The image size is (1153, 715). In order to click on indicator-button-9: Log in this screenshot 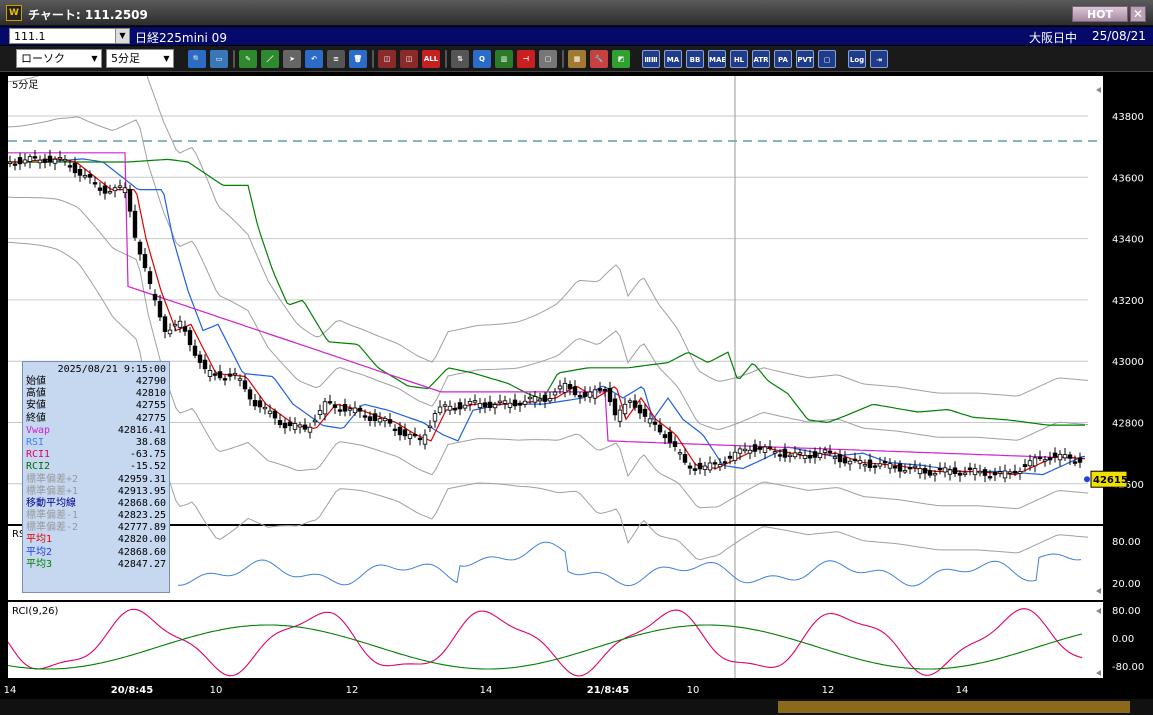, I will do `click(857, 59)`.